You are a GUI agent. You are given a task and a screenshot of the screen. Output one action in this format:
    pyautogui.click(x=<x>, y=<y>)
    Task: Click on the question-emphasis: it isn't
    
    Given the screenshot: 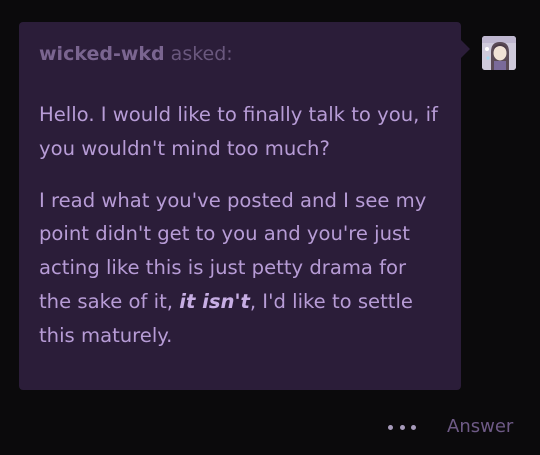 What is the action you would take?
    pyautogui.click(x=214, y=301)
    